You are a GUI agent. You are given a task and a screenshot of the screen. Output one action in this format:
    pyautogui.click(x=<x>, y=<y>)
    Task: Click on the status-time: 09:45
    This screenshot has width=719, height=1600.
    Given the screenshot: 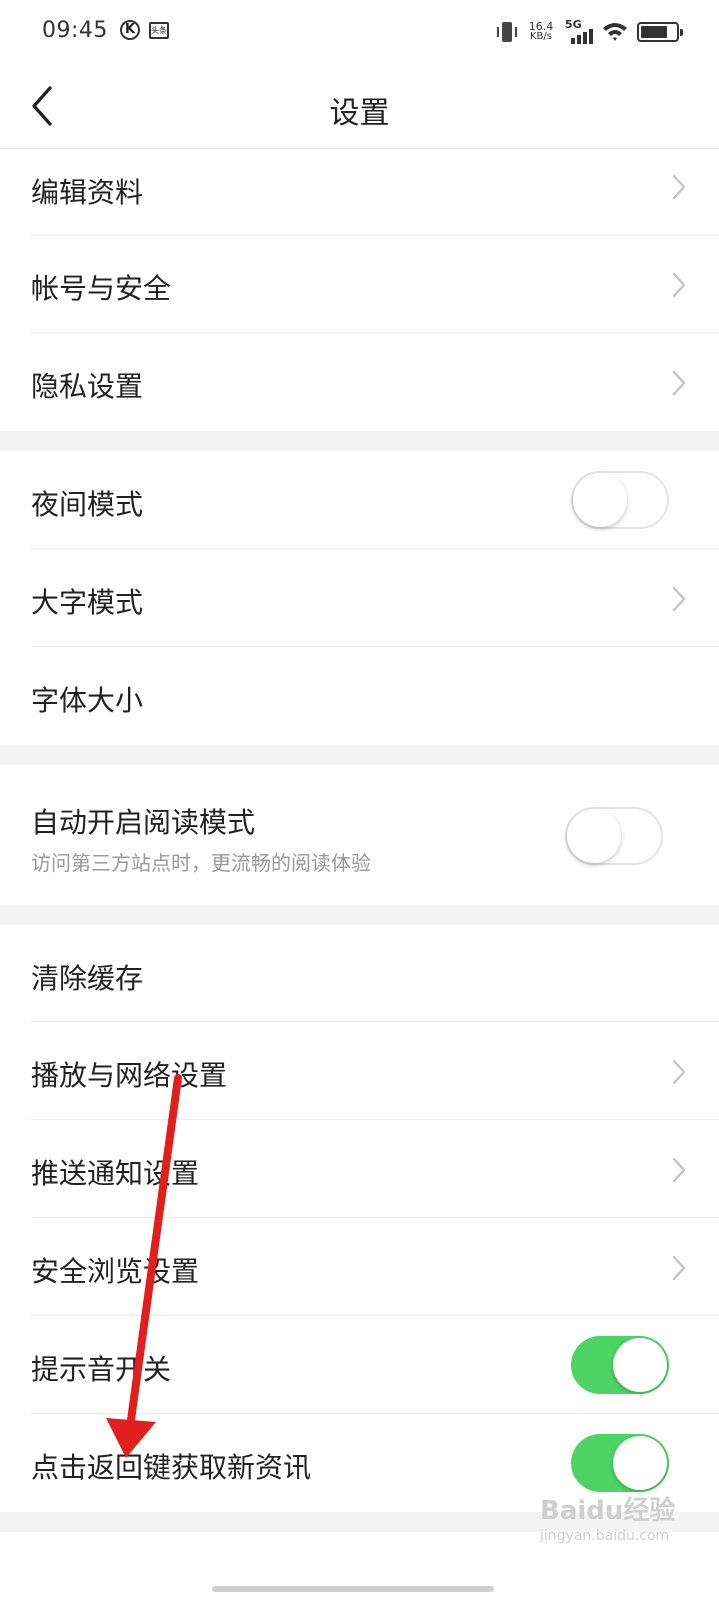 What is the action you would take?
    pyautogui.click(x=75, y=30)
    